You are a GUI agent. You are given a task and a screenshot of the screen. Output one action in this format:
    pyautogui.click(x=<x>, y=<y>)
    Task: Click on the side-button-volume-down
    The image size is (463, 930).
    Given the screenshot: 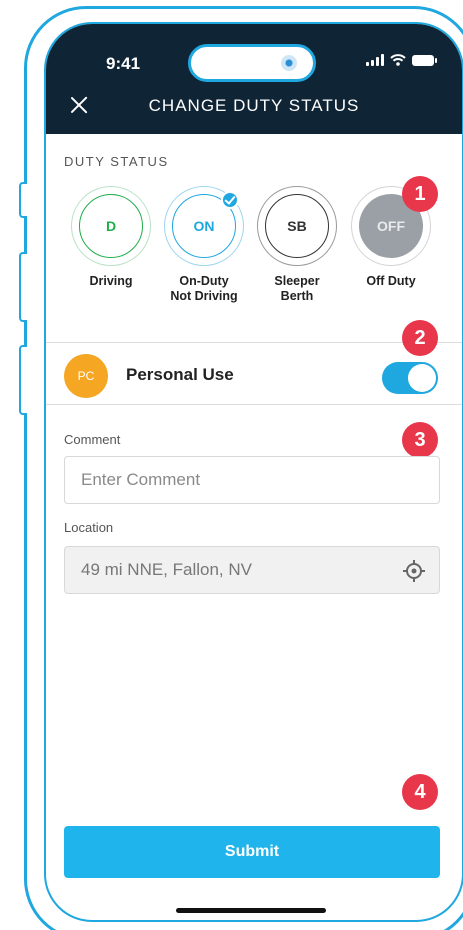 What is the action you would take?
    pyautogui.click(x=23, y=380)
    